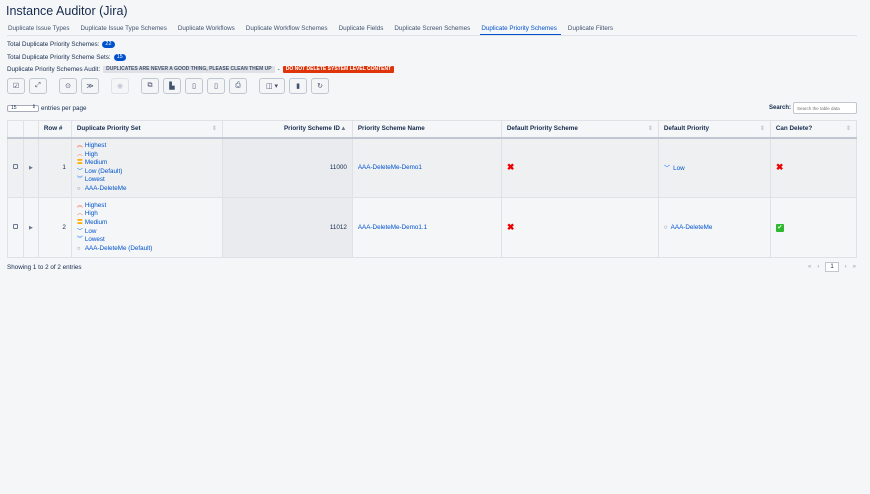 The height and width of the screenshot is (494, 870). Describe the element at coordinates (147, 214) in the screenshot. I see `priority-item: ︿ High` at that location.